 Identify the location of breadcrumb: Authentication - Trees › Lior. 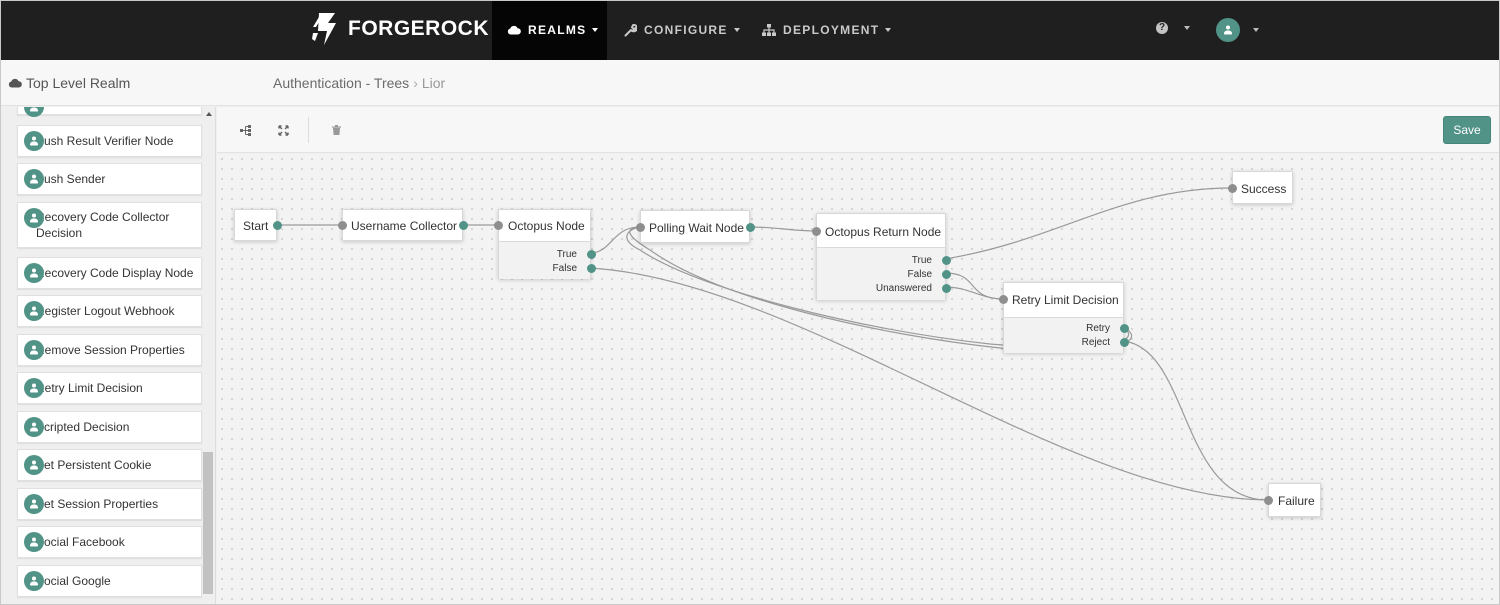
(359, 83).